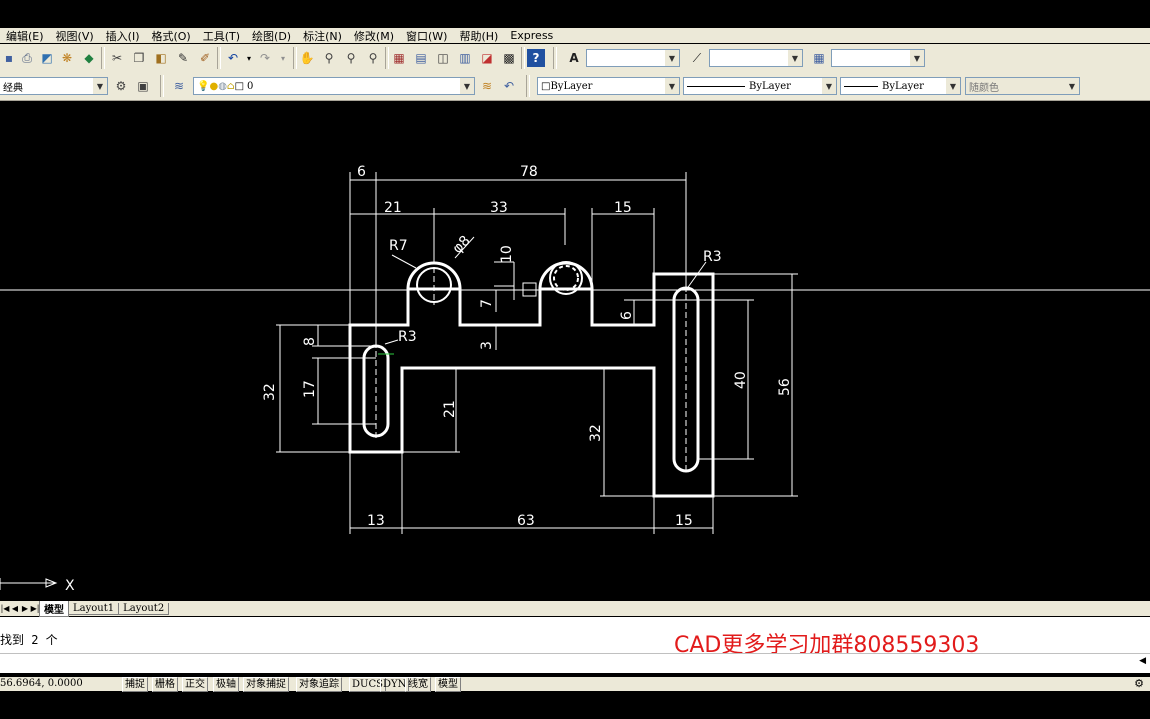 This screenshot has height=719, width=1150. Describe the element at coordinates (499, 208) in the screenshot. I see `dim-33: 33` at that location.